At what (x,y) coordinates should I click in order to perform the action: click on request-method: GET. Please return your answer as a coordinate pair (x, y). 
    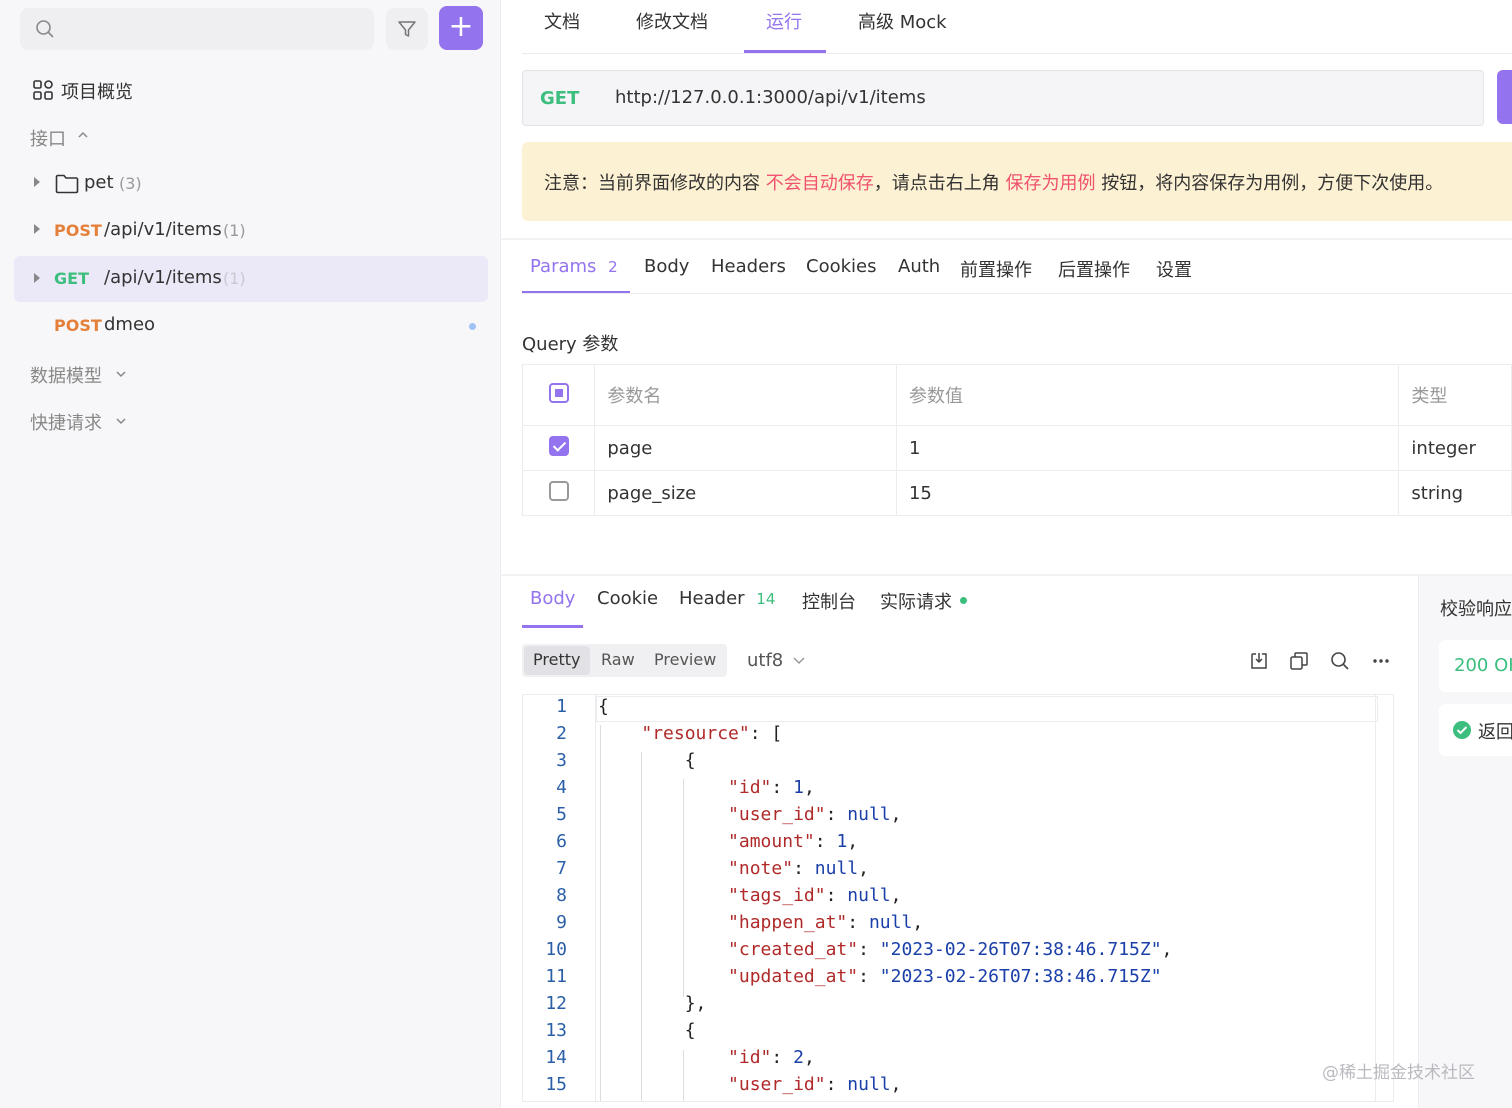
    Looking at the image, I should click on (559, 98).